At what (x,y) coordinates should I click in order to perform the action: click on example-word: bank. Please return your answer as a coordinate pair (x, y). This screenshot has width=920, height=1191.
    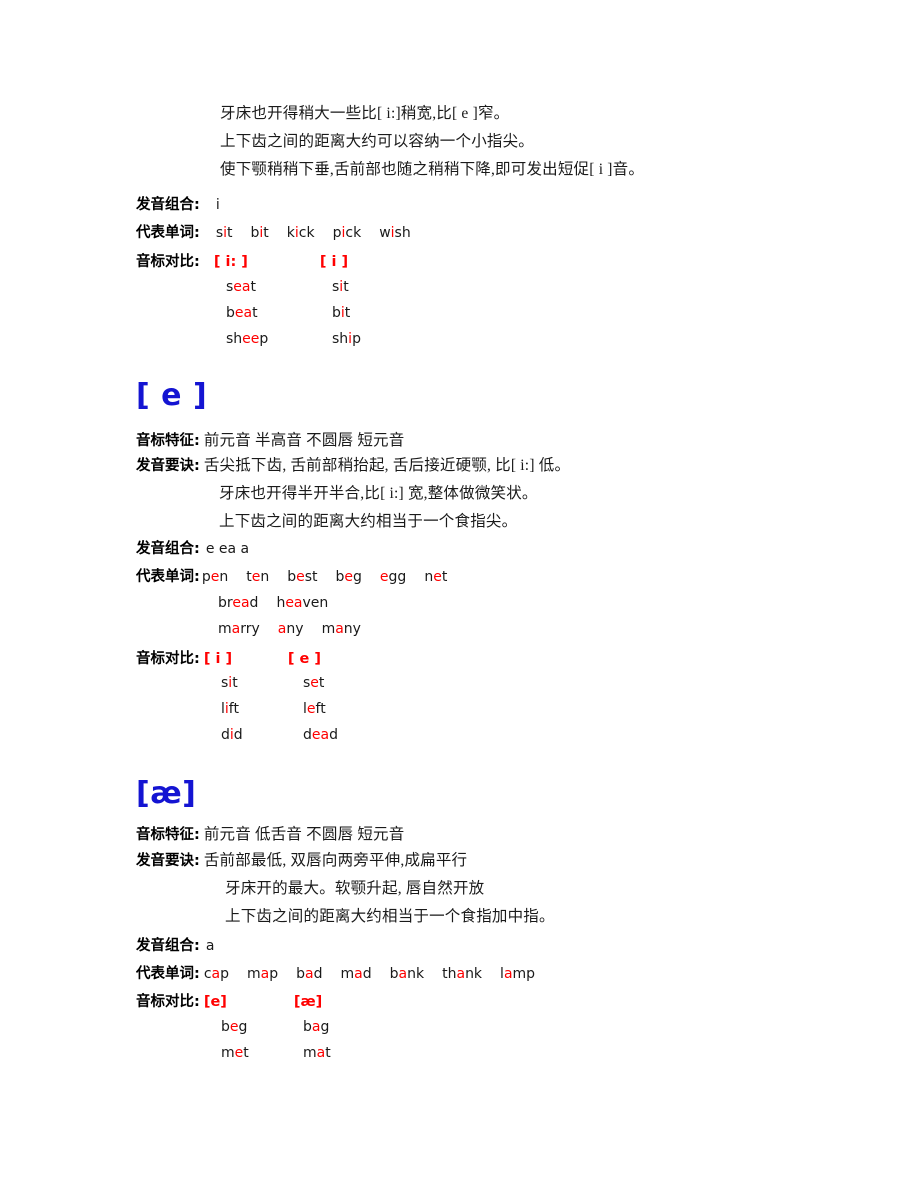
    Looking at the image, I should click on (407, 974).